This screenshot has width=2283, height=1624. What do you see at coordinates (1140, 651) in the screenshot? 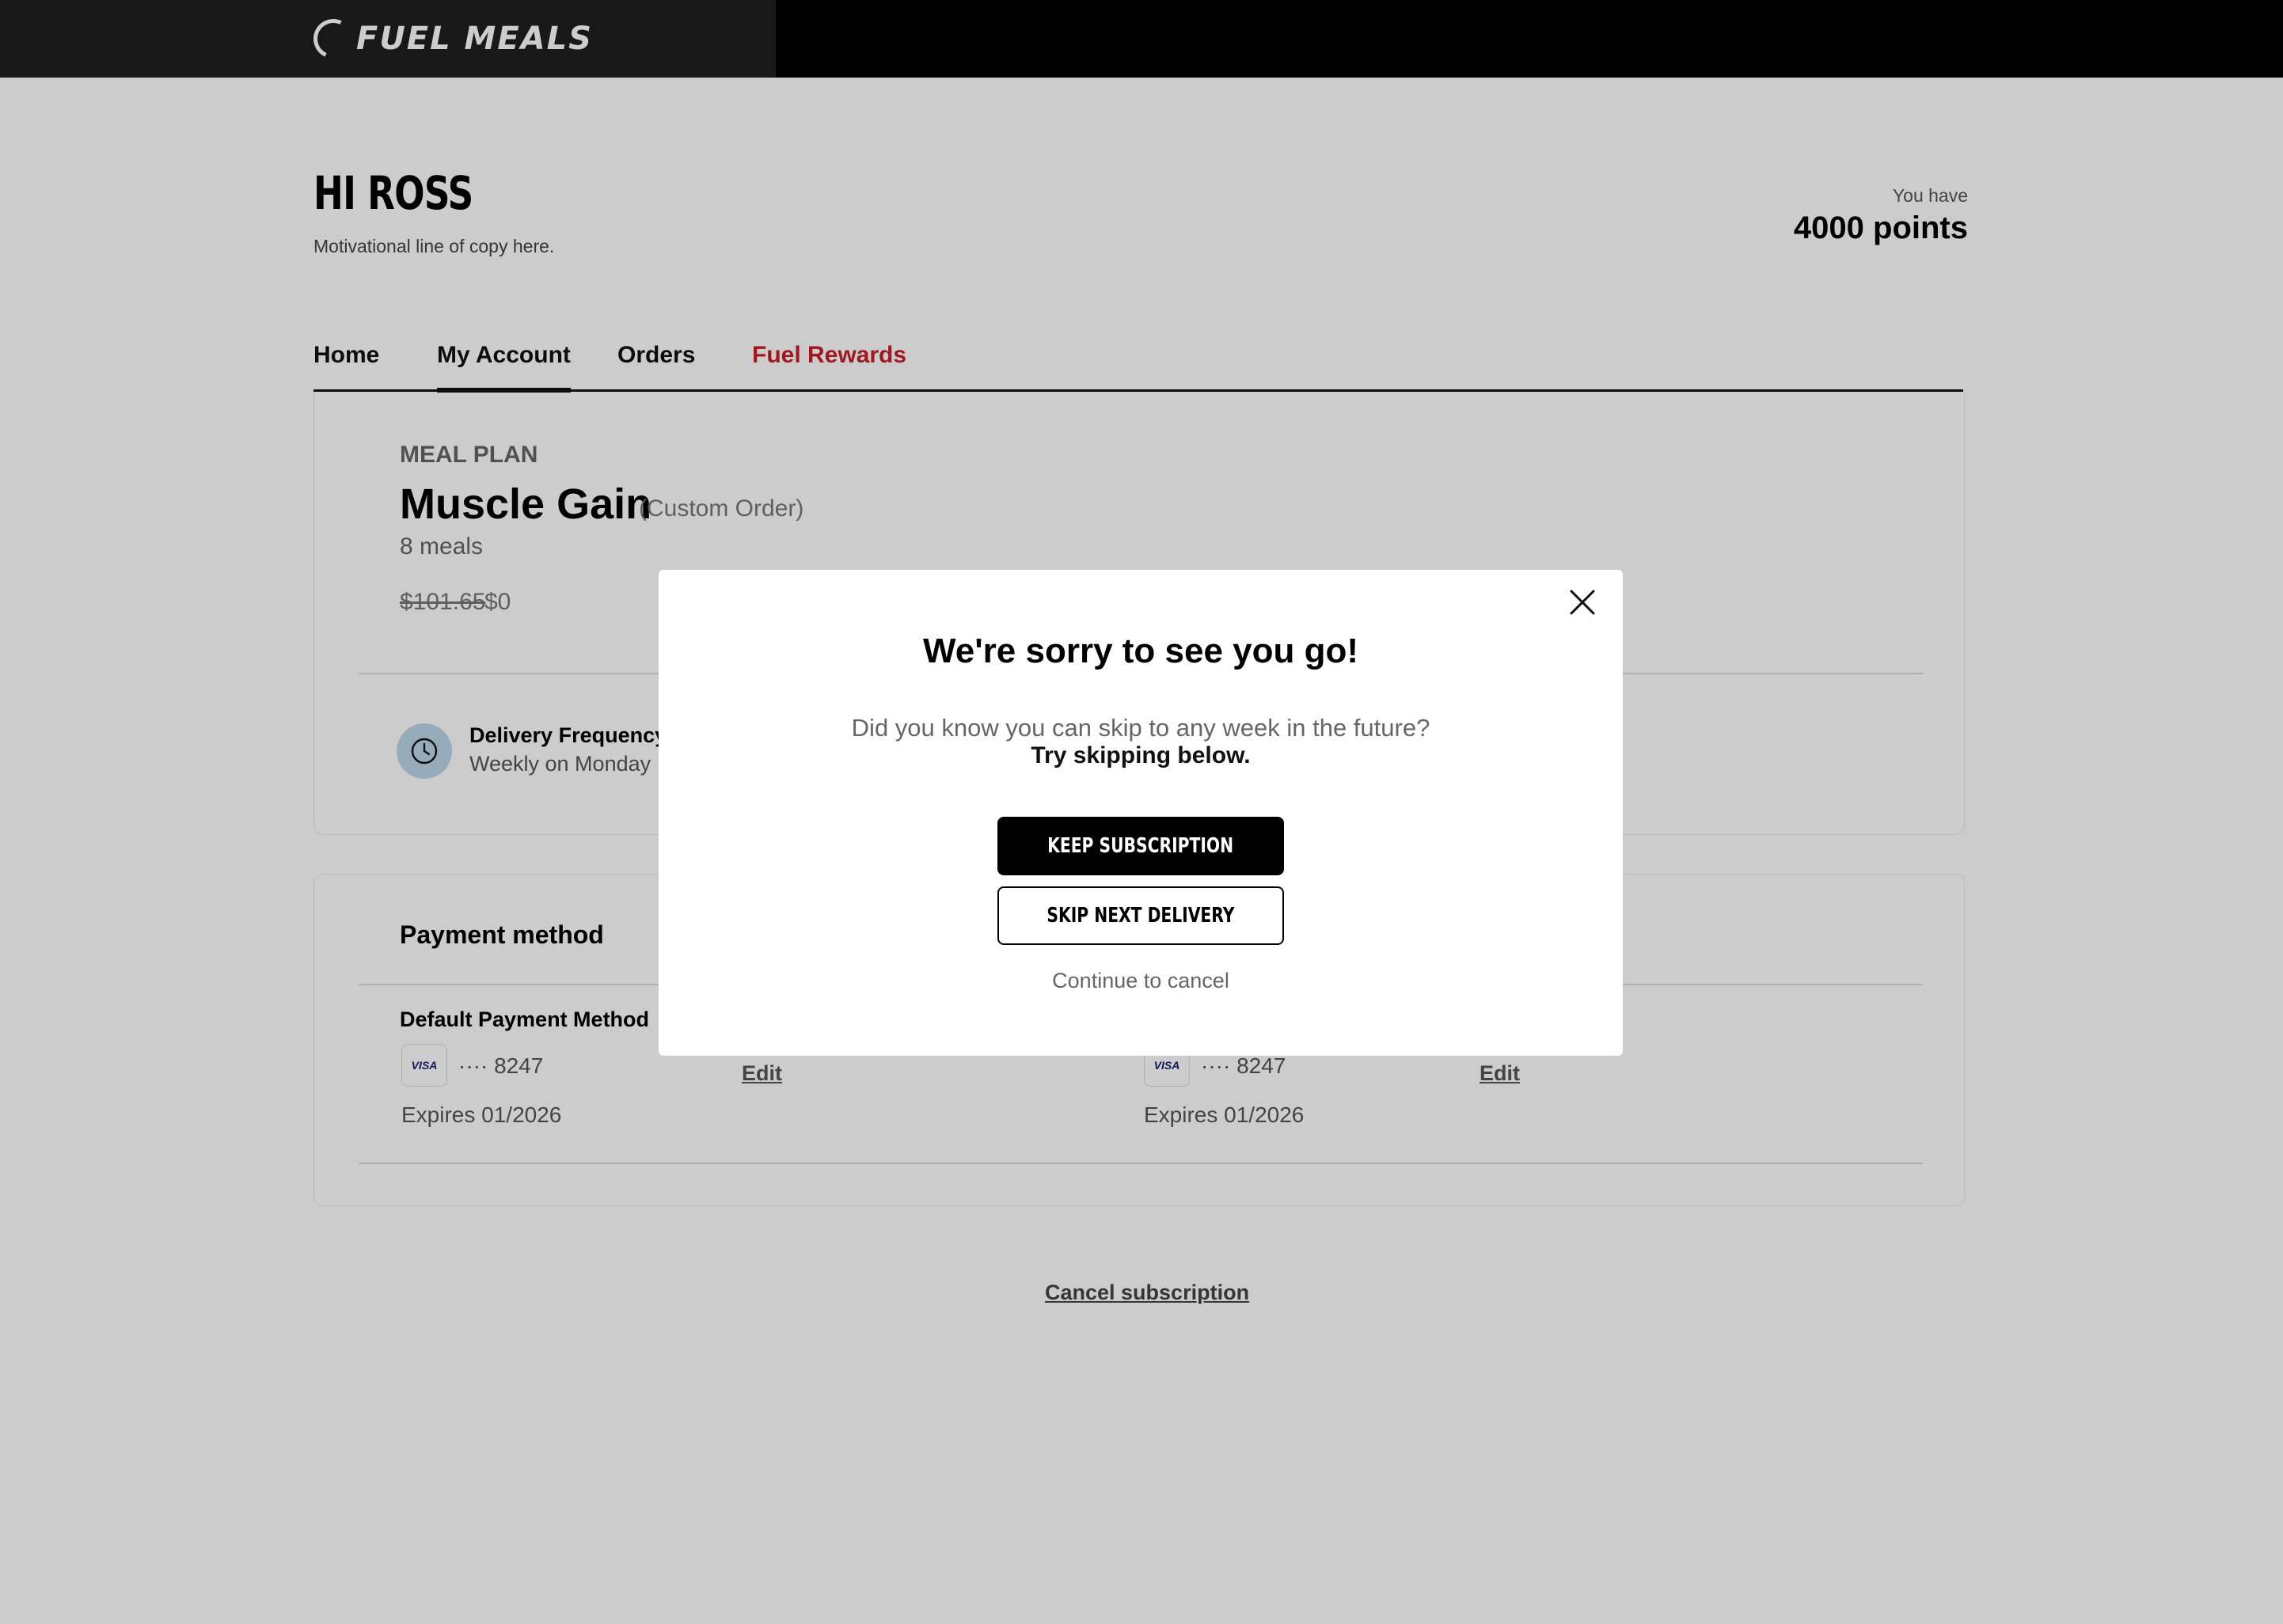
I see `modal-title: We're sorry to see you go!` at bounding box center [1140, 651].